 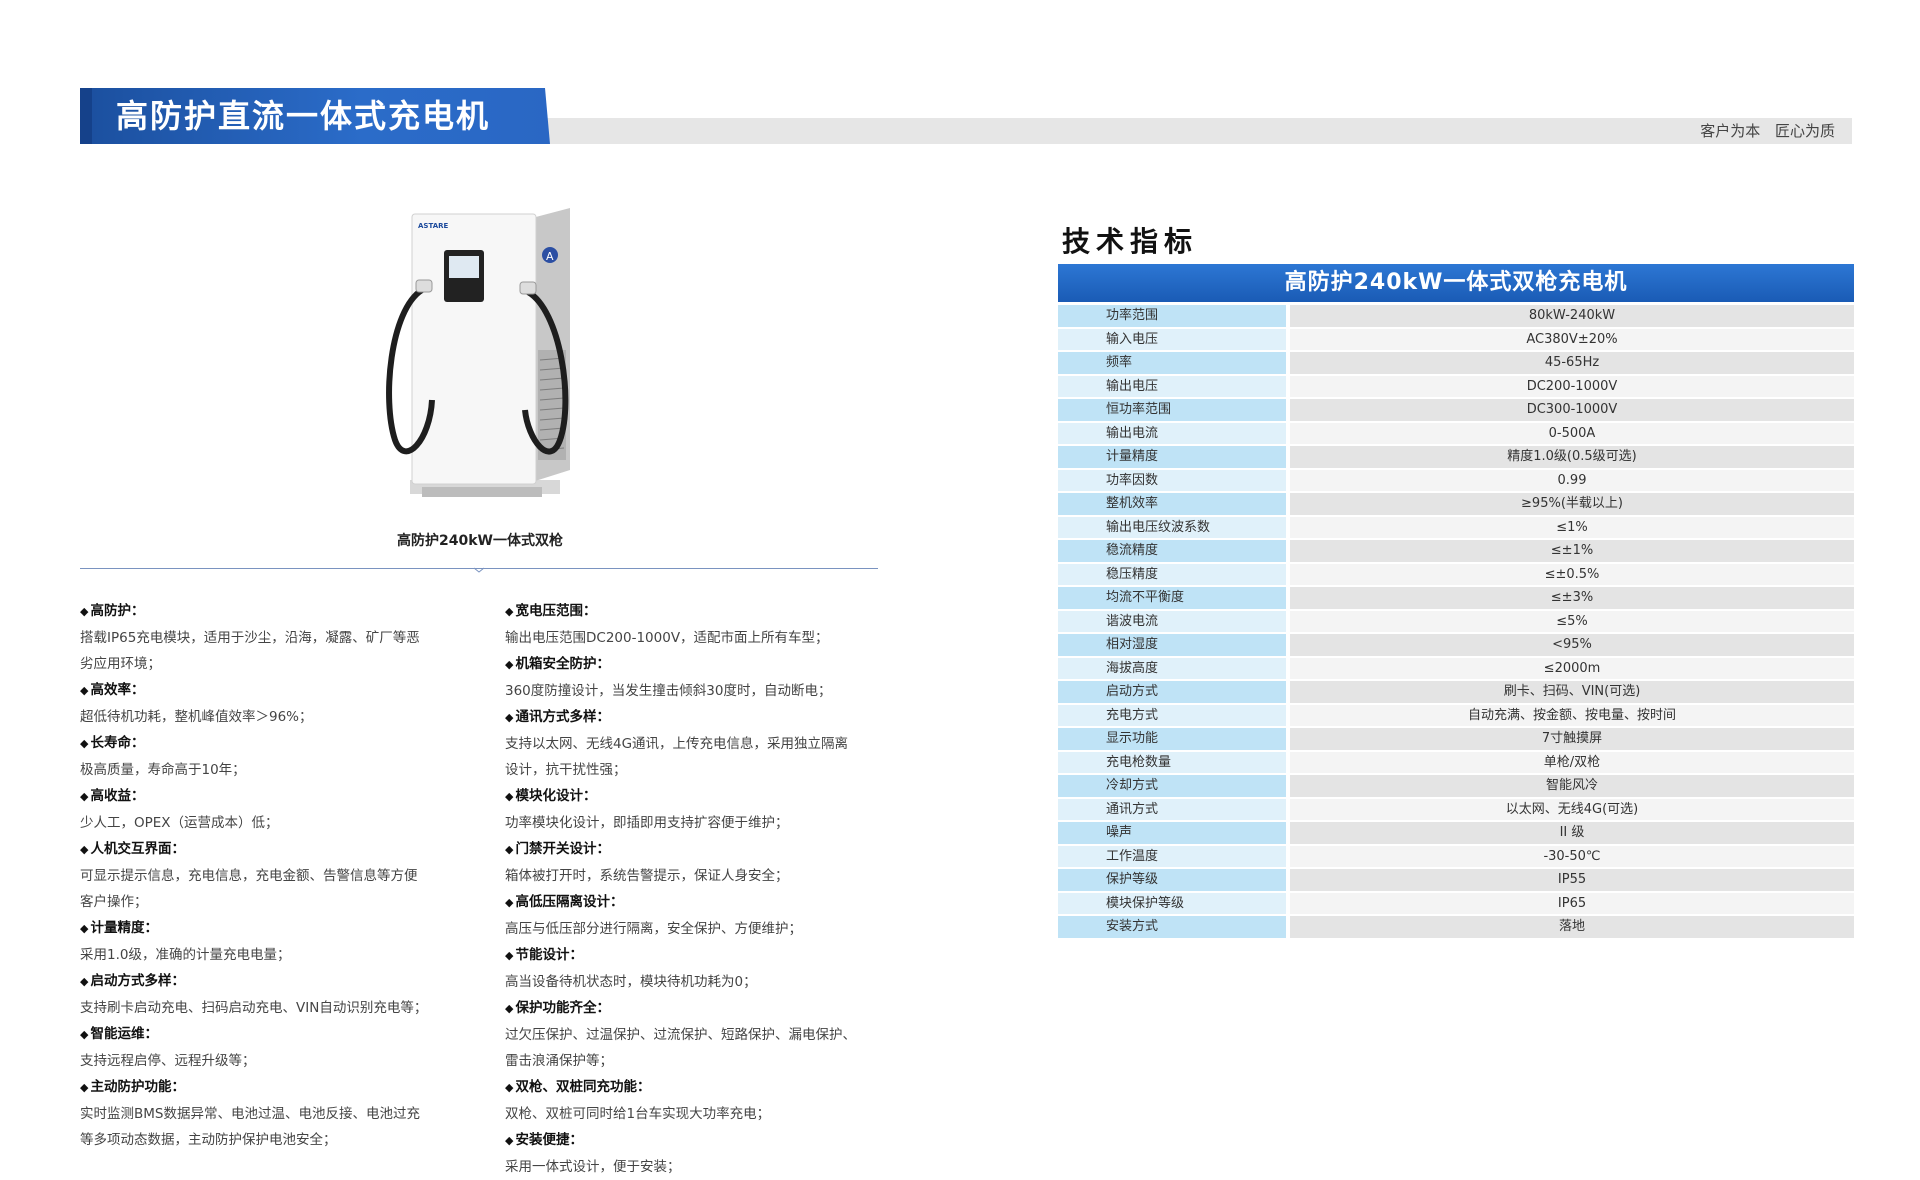 What do you see at coordinates (1172, 856) in the screenshot?
I see `spec-key: 工作温度` at bounding box center [1172, 856].